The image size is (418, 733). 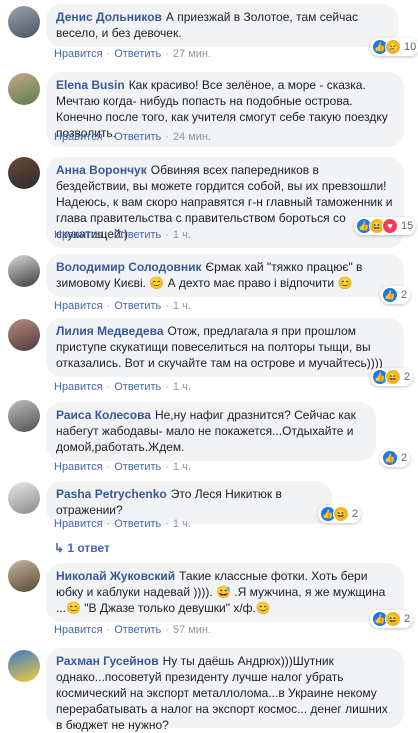 I want to click on reply-arrow-icon: ↳, so click(x=61, y=548).